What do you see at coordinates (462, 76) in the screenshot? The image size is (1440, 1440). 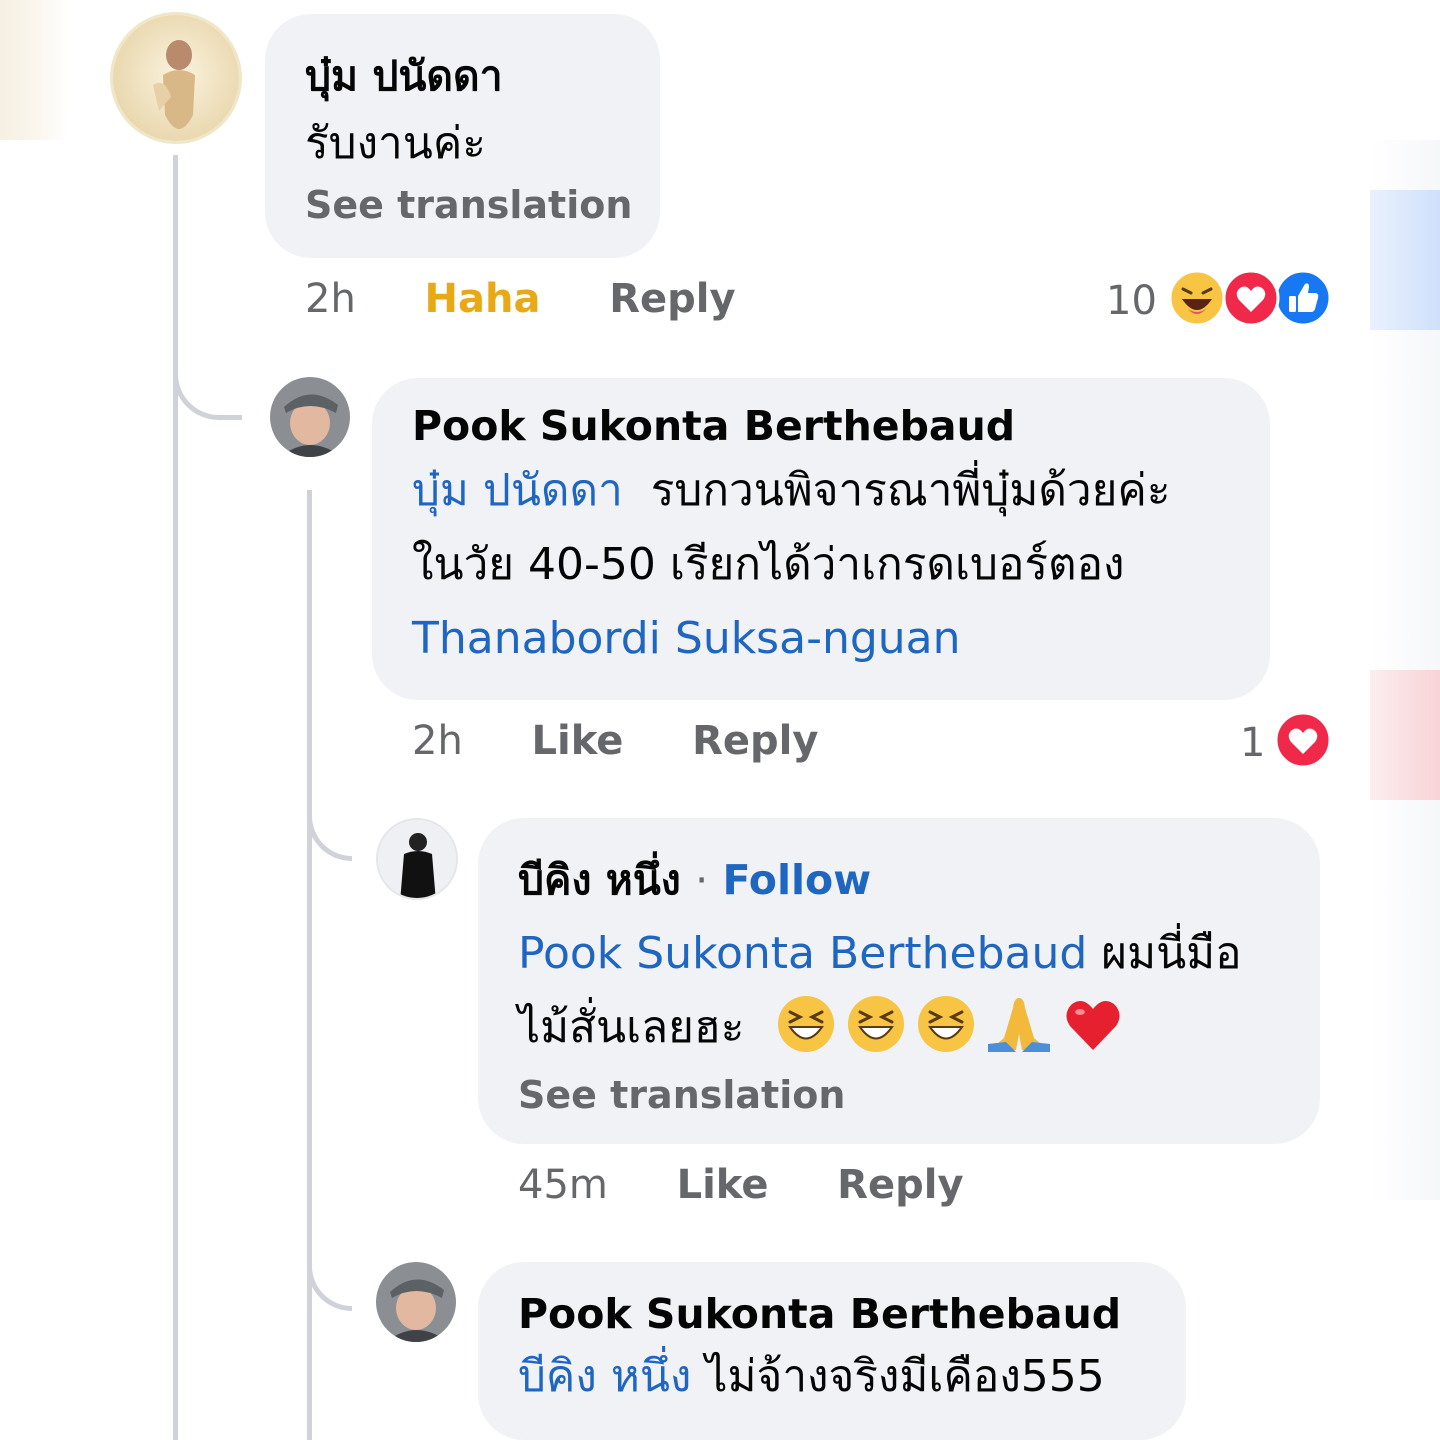 I see `comment-author: บุ๋ม ปนัดดา` at bounding box center [462, 76].